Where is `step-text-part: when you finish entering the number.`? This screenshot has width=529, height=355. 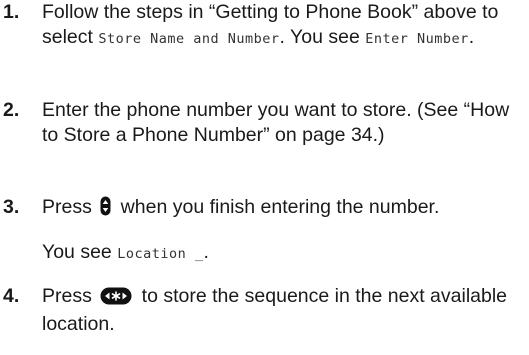
step-text-part: when you finish entering the number. is located at coordinates (277, 207).